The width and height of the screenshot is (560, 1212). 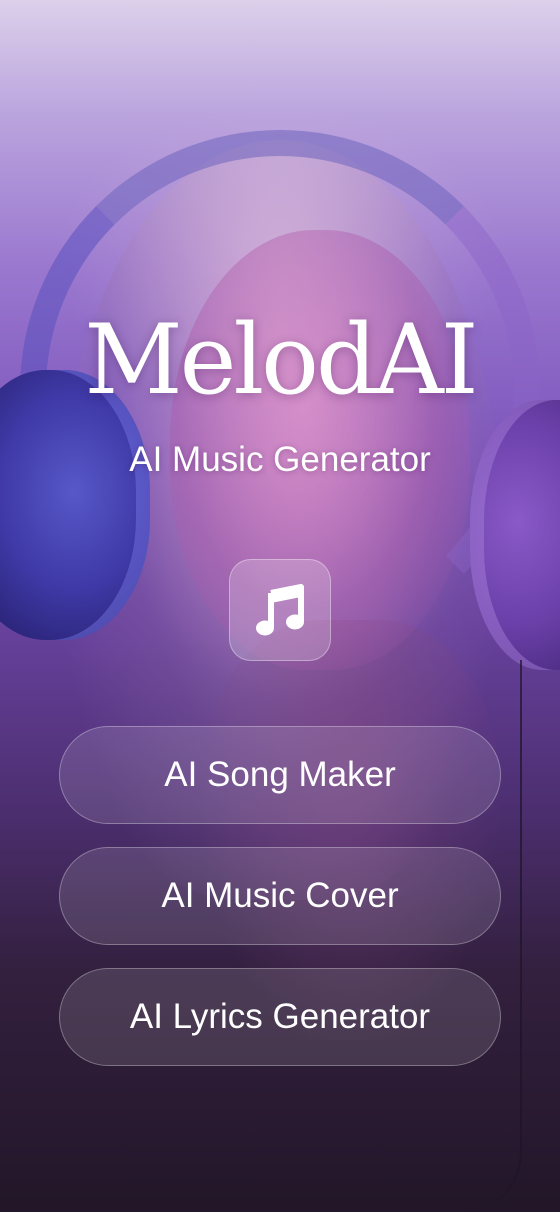 I want to click on ai-lyrics-generator-label: AI Lyrics Generator, so click(x=280, y=1016).